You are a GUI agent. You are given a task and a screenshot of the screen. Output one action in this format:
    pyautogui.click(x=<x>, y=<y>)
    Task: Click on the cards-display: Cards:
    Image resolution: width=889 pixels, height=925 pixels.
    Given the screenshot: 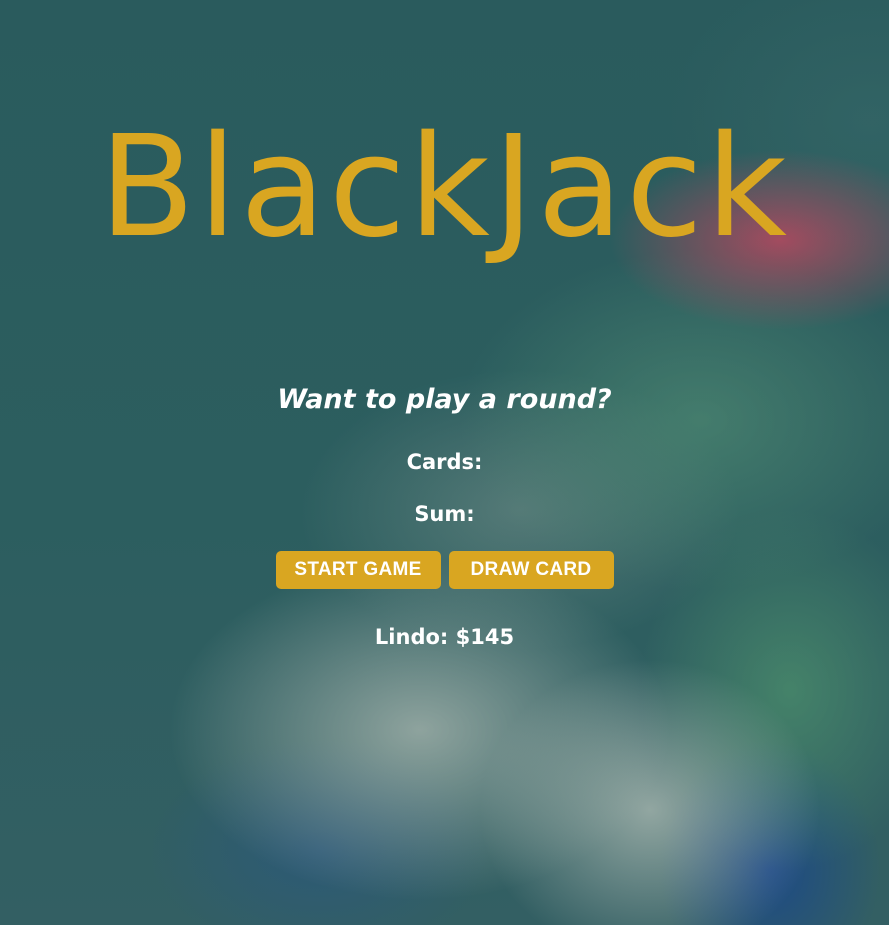 What is the action you would take?
    pyautogui.click(x=444, y=462)
    